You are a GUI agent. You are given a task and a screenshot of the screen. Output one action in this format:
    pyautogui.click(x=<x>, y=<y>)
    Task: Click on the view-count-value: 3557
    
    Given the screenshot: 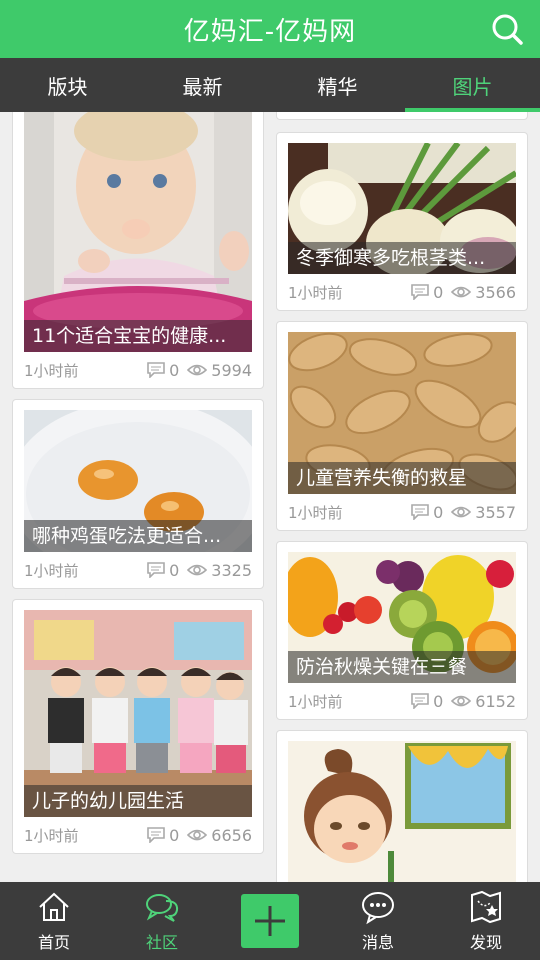 What is the action you would take?
    pyautogui.click(x=495, y=512)
    